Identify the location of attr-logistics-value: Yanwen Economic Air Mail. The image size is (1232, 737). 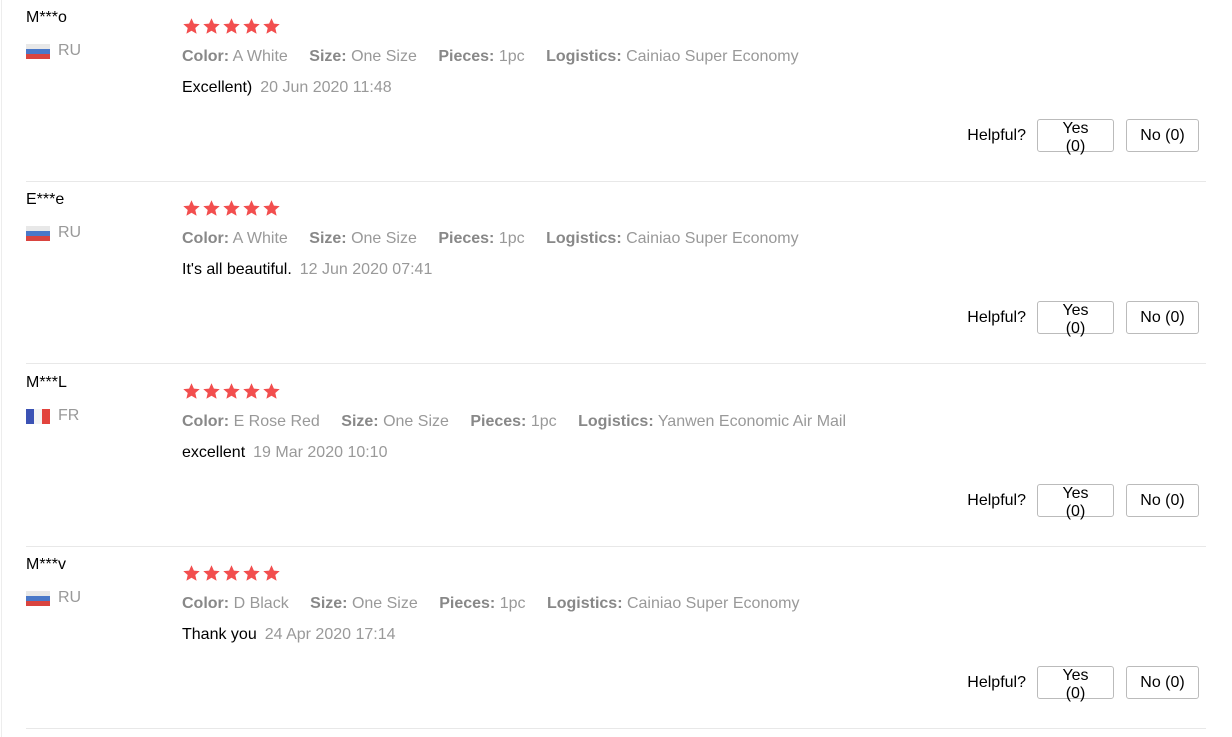
(752, 421).